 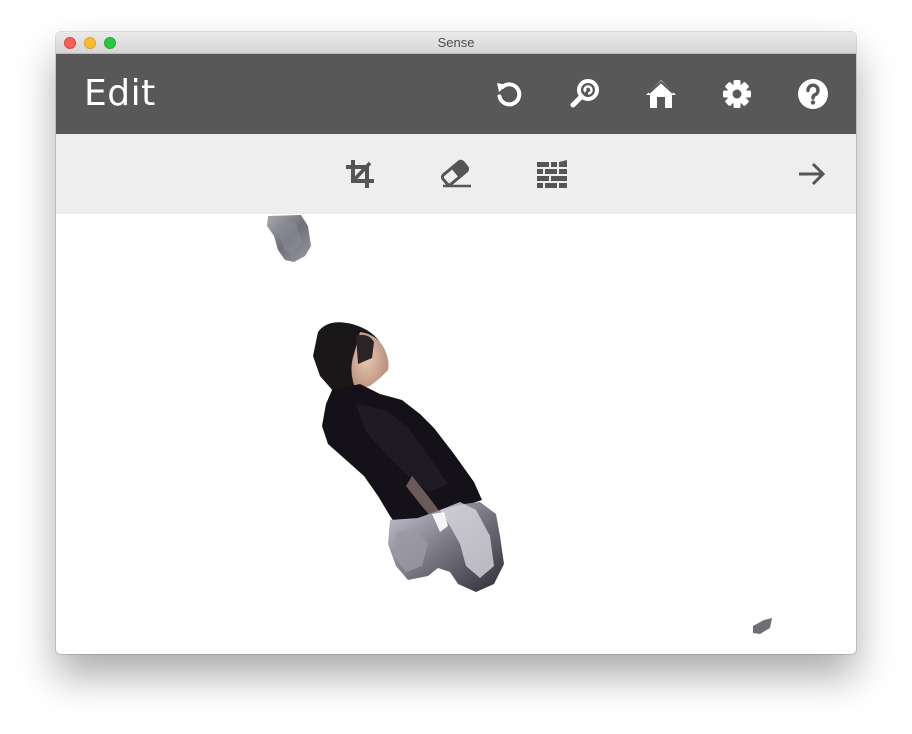 I want to click on header-bar: Edit, so click(x=456, y=94).